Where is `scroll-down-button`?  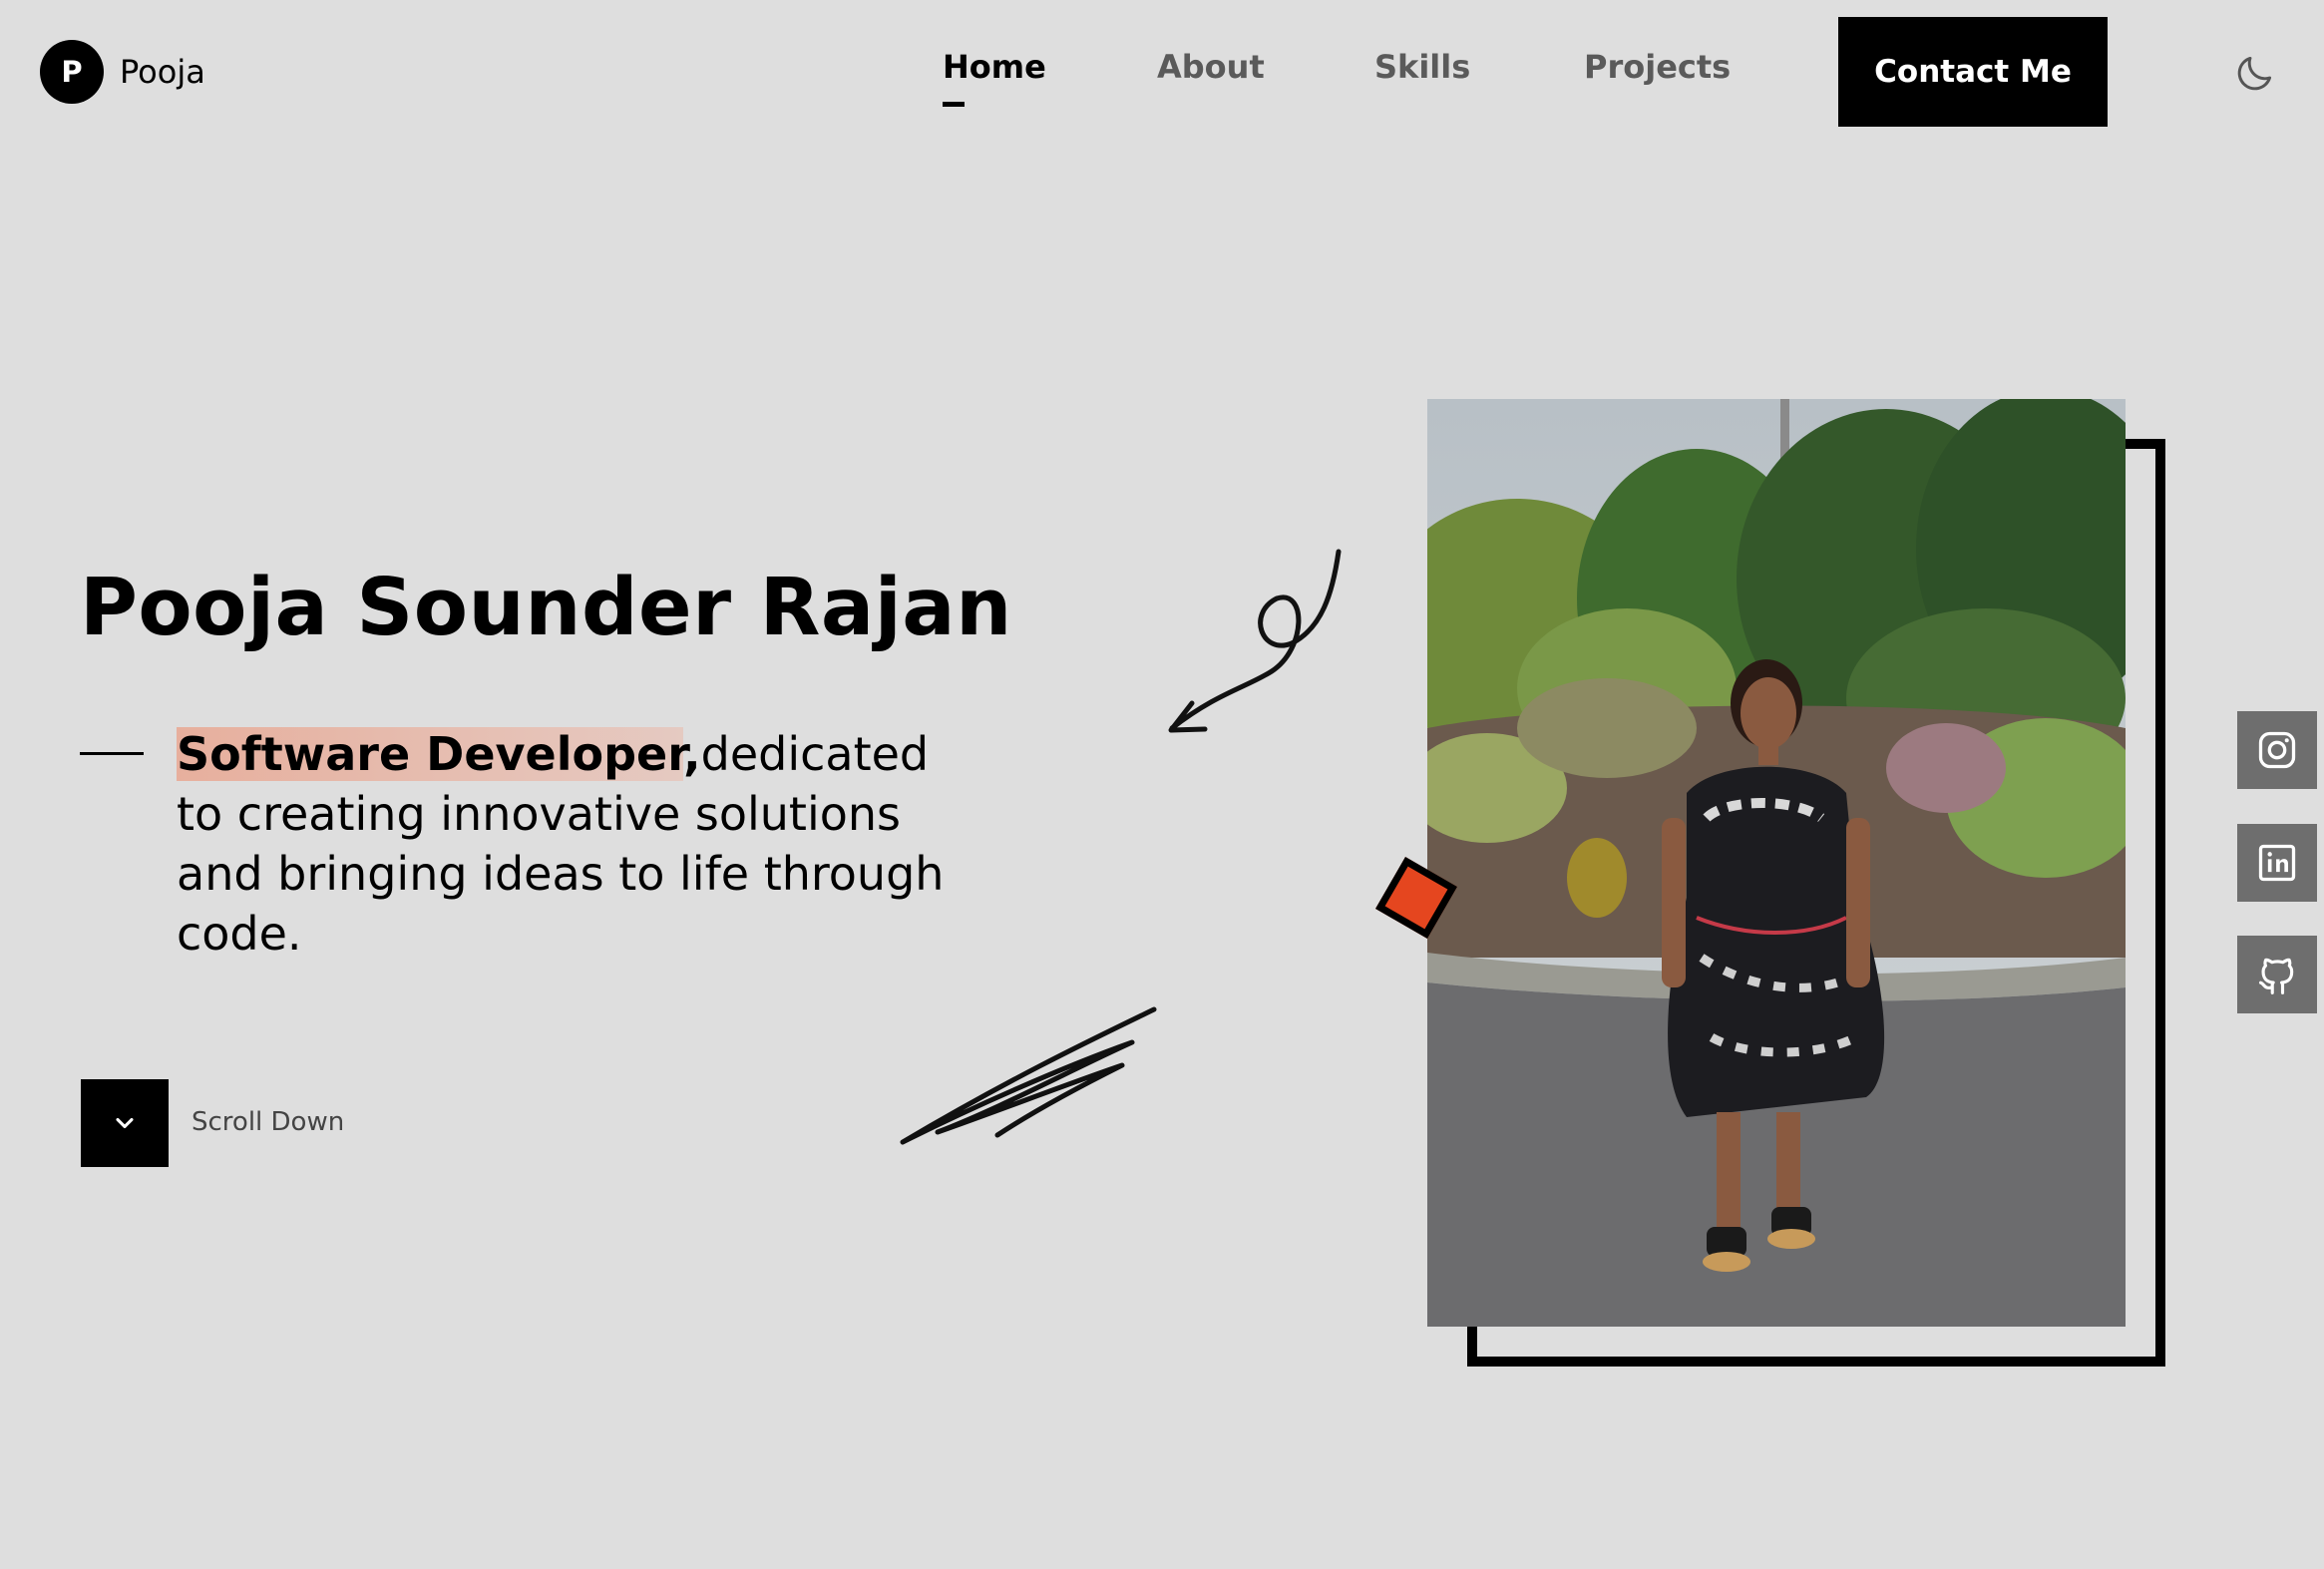
scroll-down-button is located at coordinates (125, 1123).